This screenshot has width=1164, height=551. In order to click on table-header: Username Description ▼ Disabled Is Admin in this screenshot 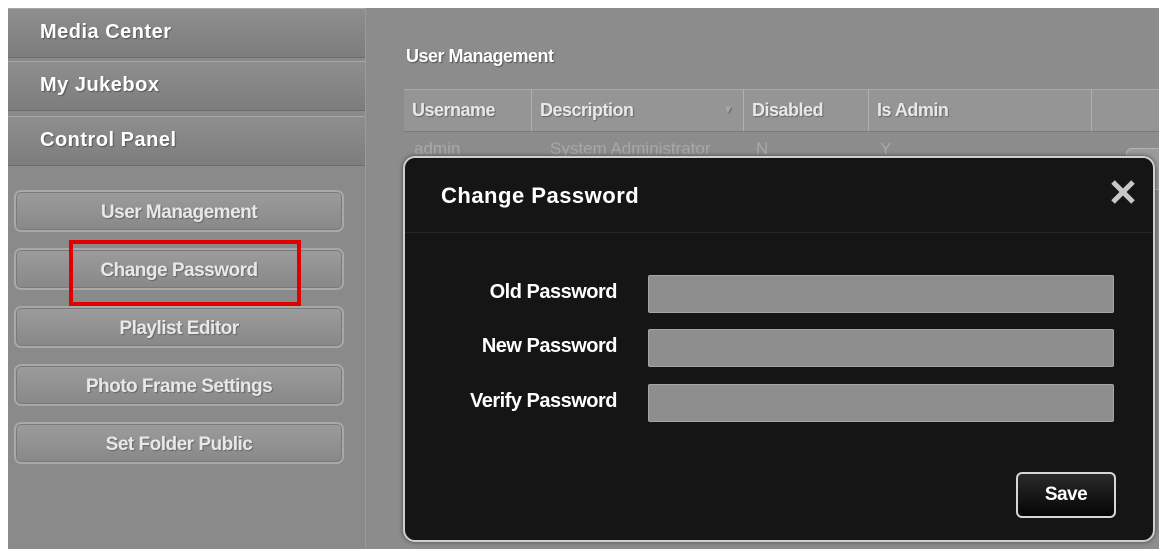, I will do `click(781, 110)`.